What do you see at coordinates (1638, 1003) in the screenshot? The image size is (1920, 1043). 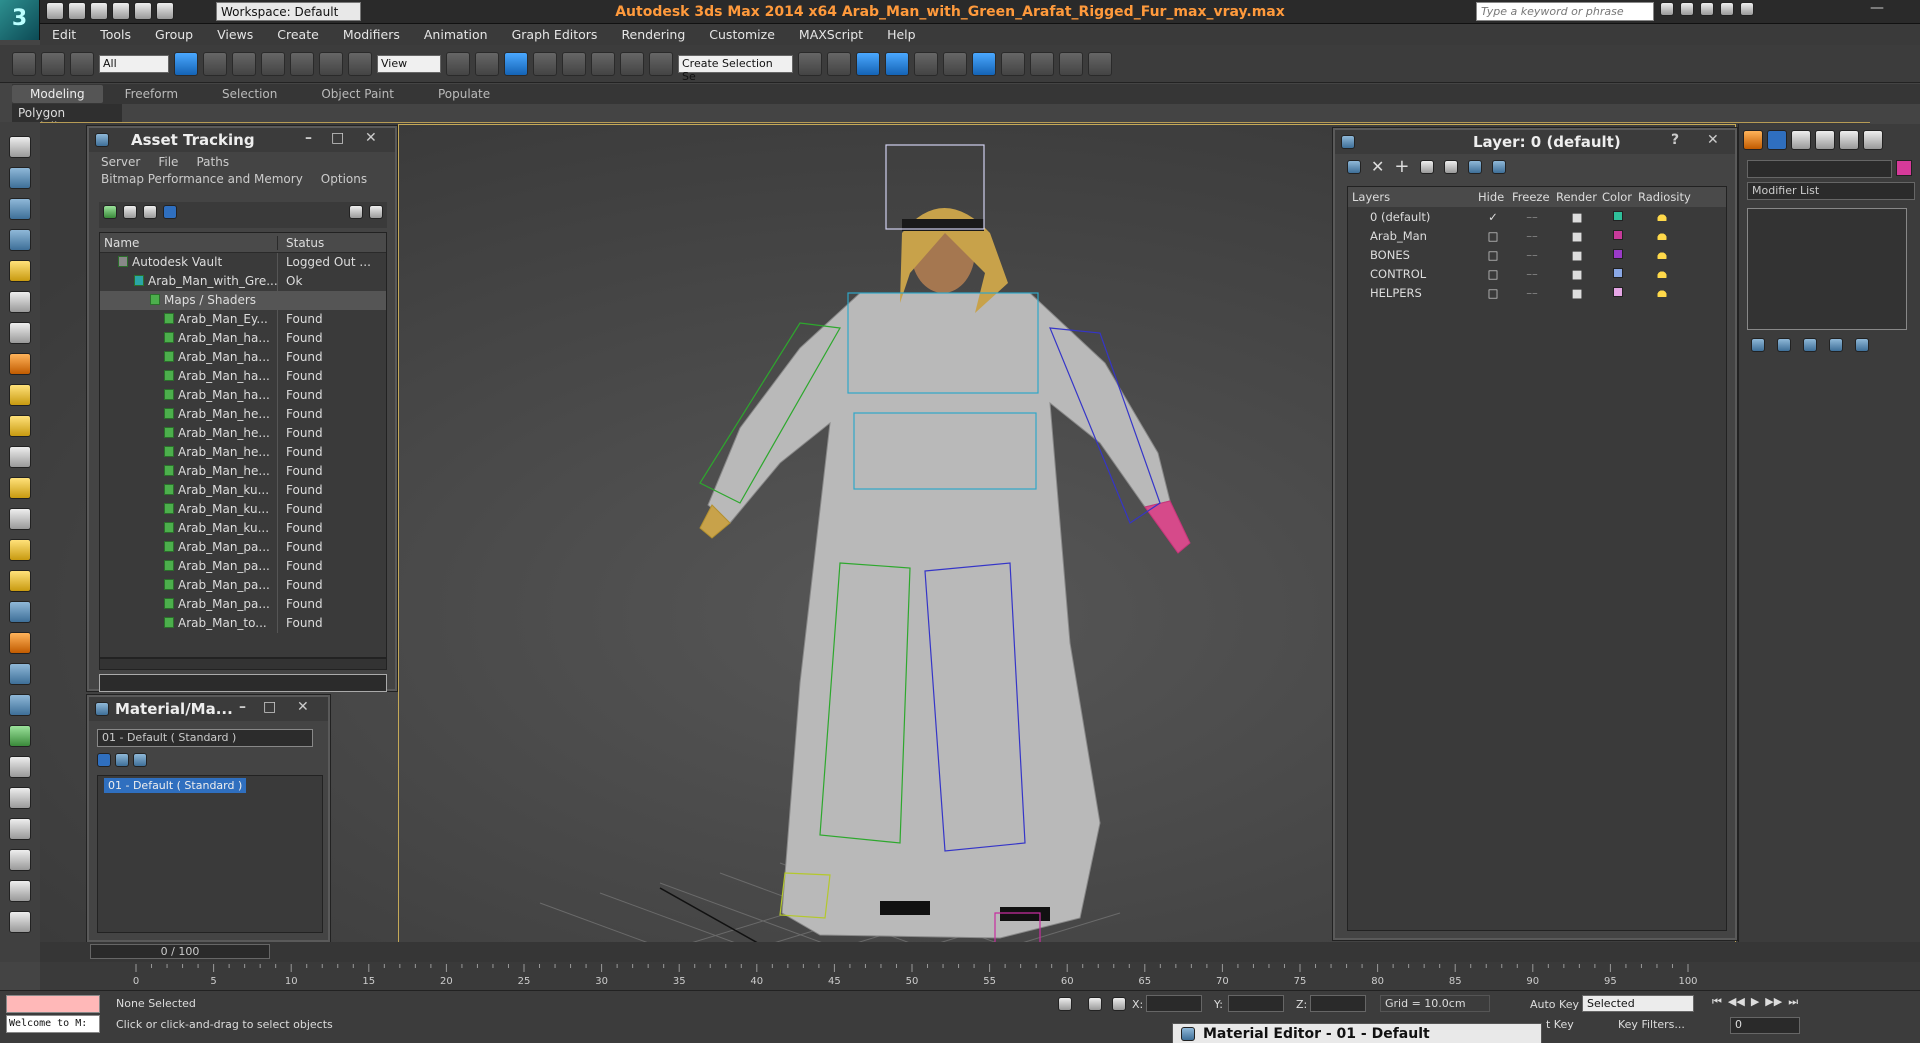 I see `key-mode-dropdown: Selected` at bounding box center [1638, 1003].